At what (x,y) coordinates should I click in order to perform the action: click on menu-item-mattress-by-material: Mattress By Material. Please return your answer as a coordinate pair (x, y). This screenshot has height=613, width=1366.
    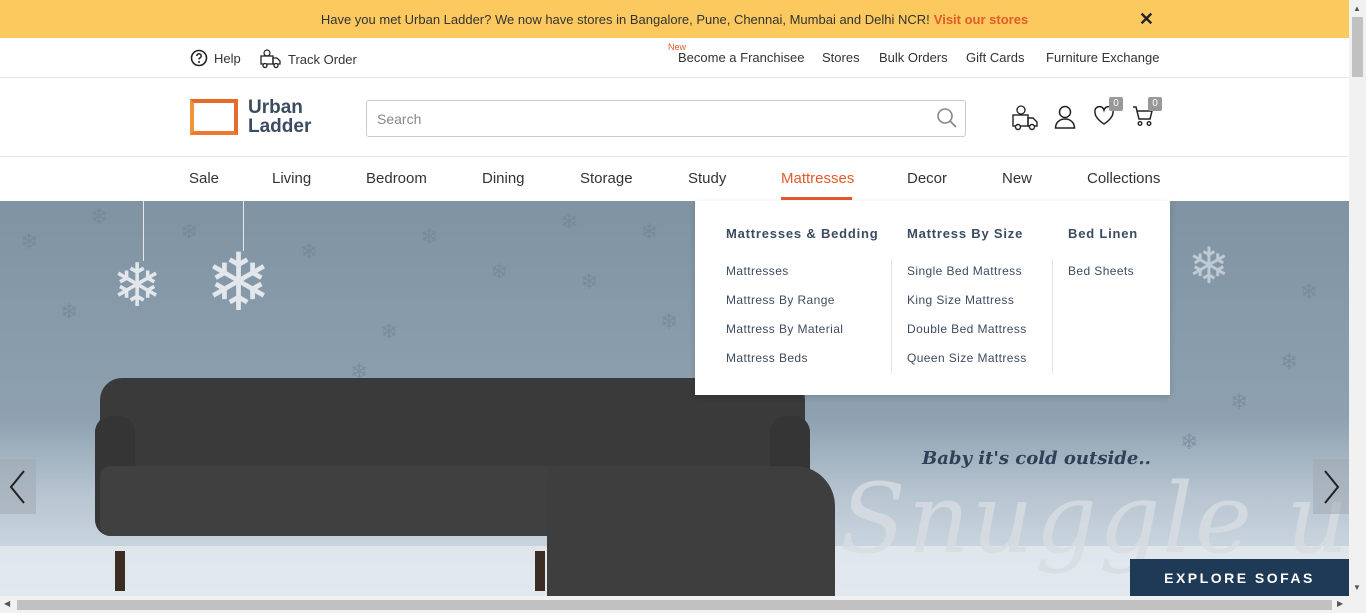
    Looking at the image, I should click on (784, 336).